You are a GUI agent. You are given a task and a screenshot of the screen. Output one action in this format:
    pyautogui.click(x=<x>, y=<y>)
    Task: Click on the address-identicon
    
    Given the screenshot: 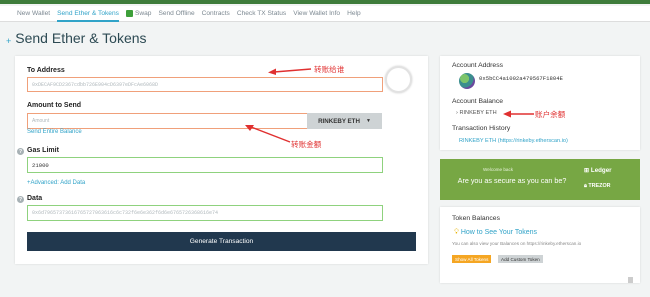 What is the action you would take?
    pyautogui.click(x=398, y=79)
    